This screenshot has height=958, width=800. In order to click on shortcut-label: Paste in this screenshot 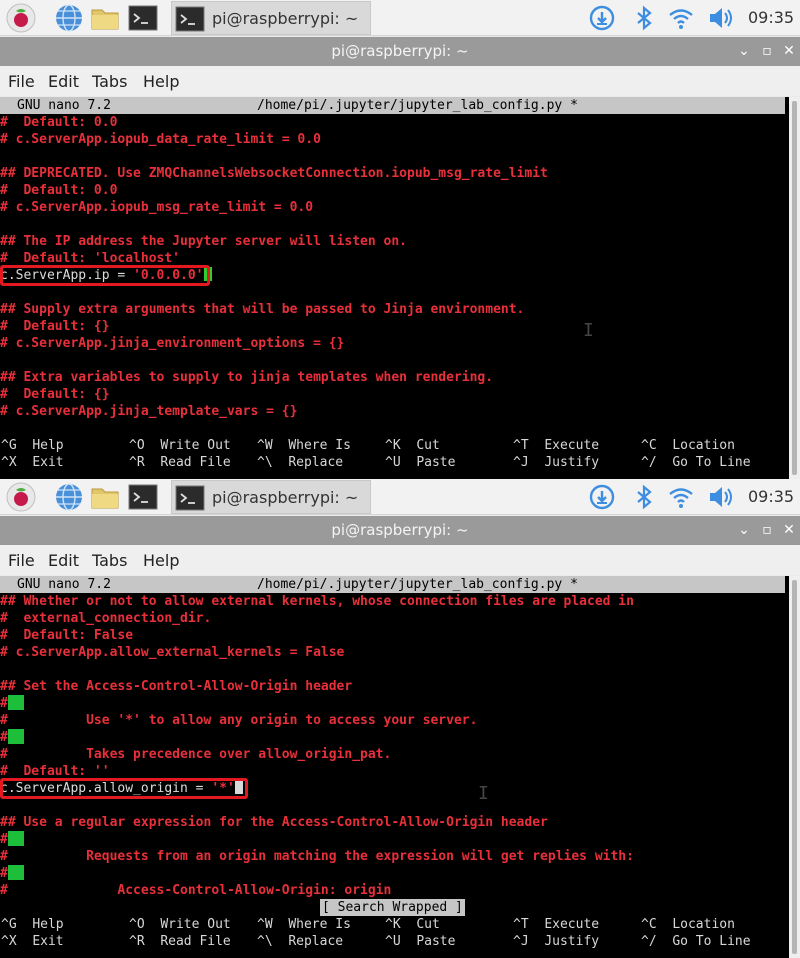, I will do `click(436, 462)`.